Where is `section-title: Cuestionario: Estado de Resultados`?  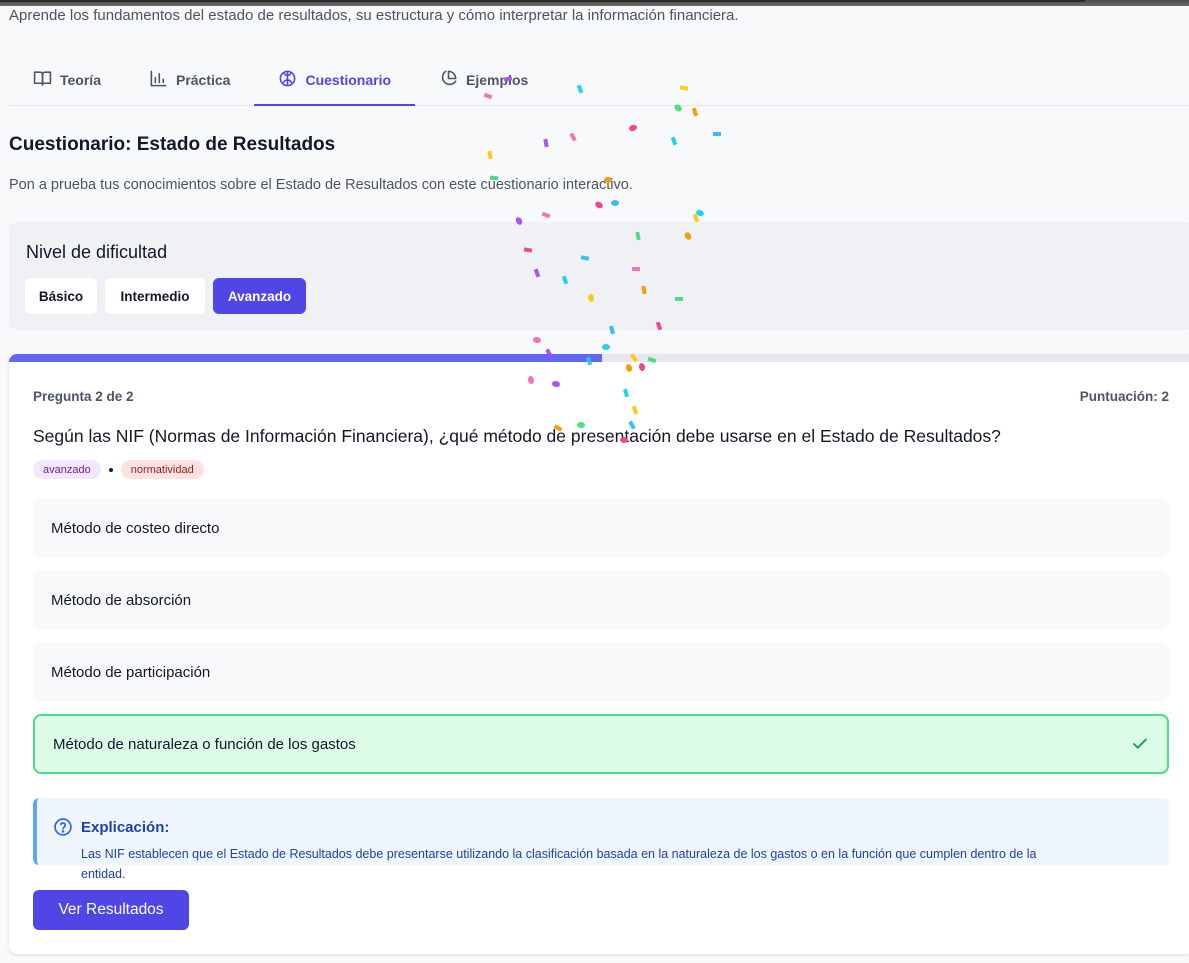
section-title: Cuestionario: Estado de Resultados is located at coordinates (172, 144).